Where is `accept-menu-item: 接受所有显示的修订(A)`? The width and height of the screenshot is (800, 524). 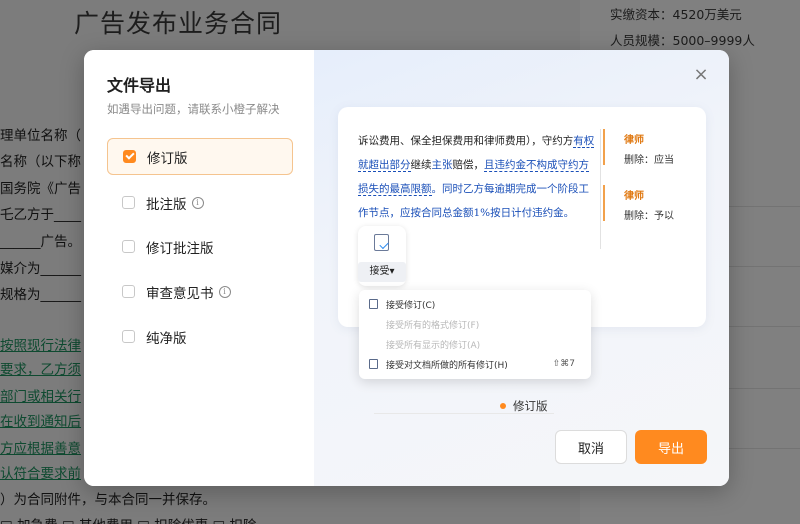
accept-menu-item: 接受所有显示的修订(A) is located at coordinates (475, 344).